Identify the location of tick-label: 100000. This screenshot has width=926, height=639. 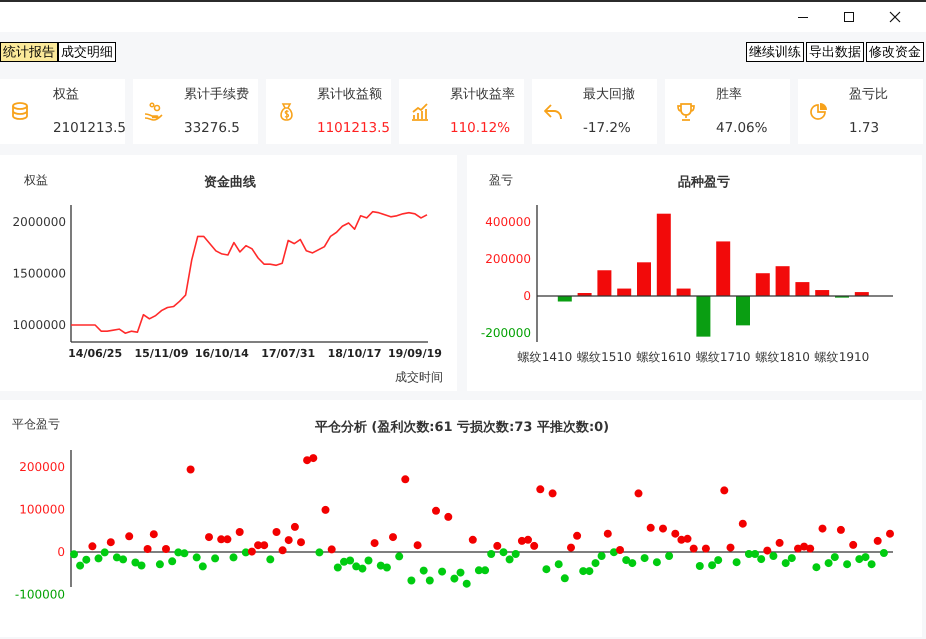
(42, 509).